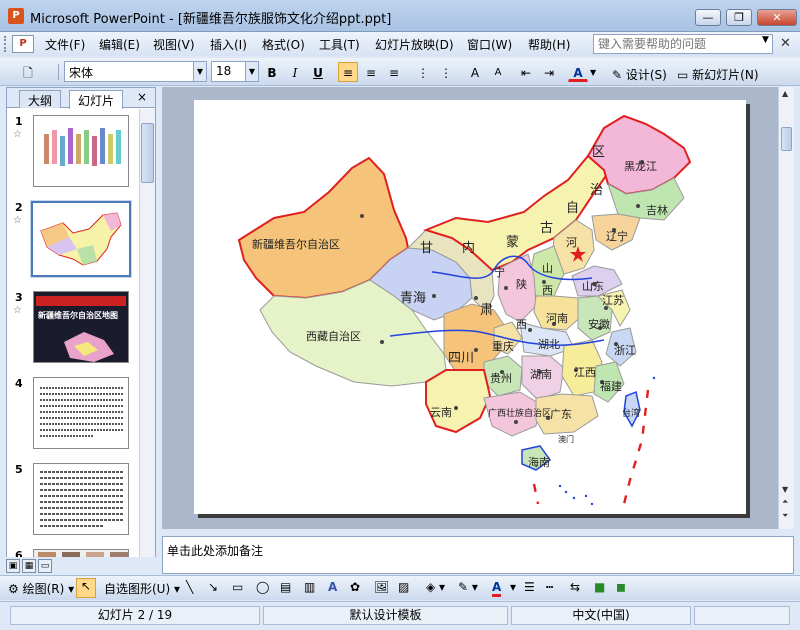  Describe the element at coordinates (475, 72) in the screenshot. I see `increase-font-icon: A` at that location.